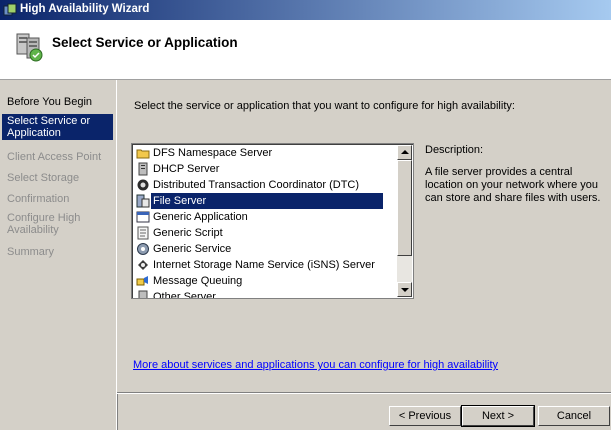 This screenshot has width=611, height=430. I want to click on arrow-down-icon, so click(405, 290).